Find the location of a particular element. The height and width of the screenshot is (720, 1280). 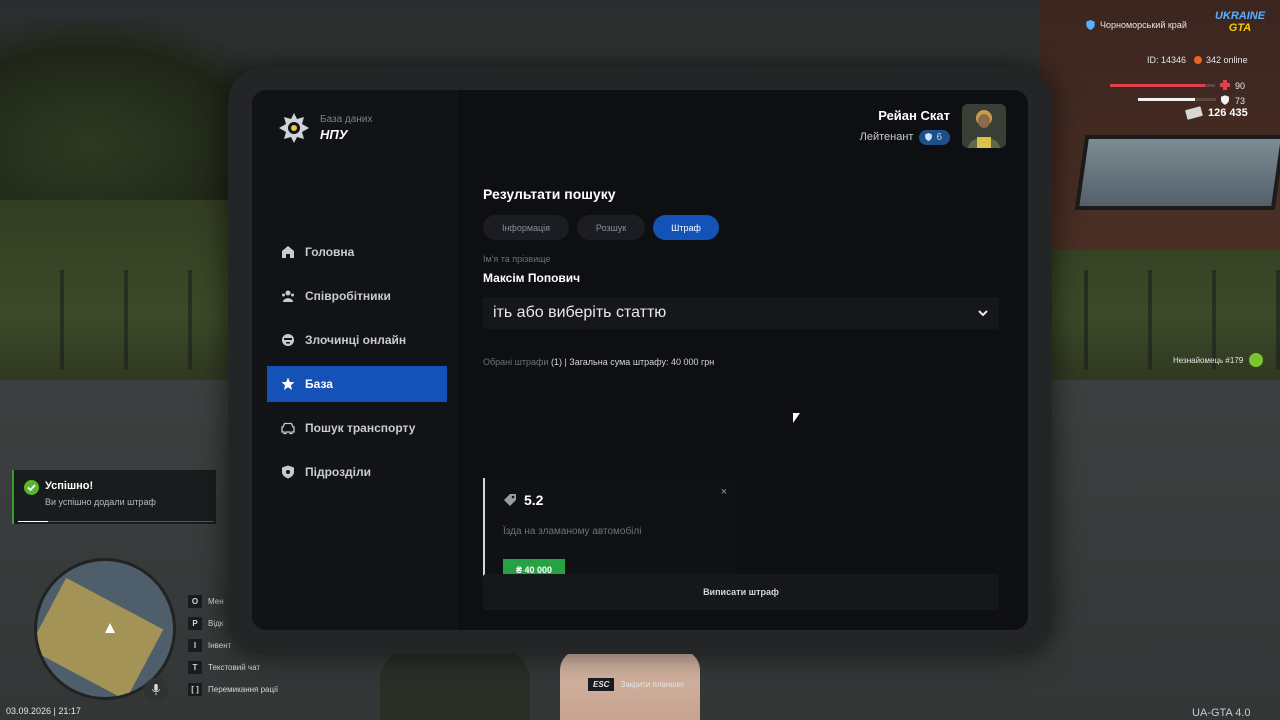

sidebar-item-car: Пошук транспорту is located at coordinates (357, 428).